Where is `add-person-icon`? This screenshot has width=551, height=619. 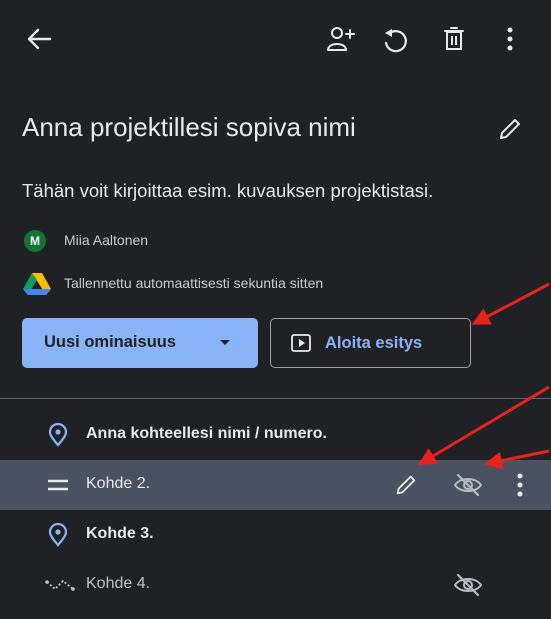 add-person-icon is located at coordinates (341, 39).